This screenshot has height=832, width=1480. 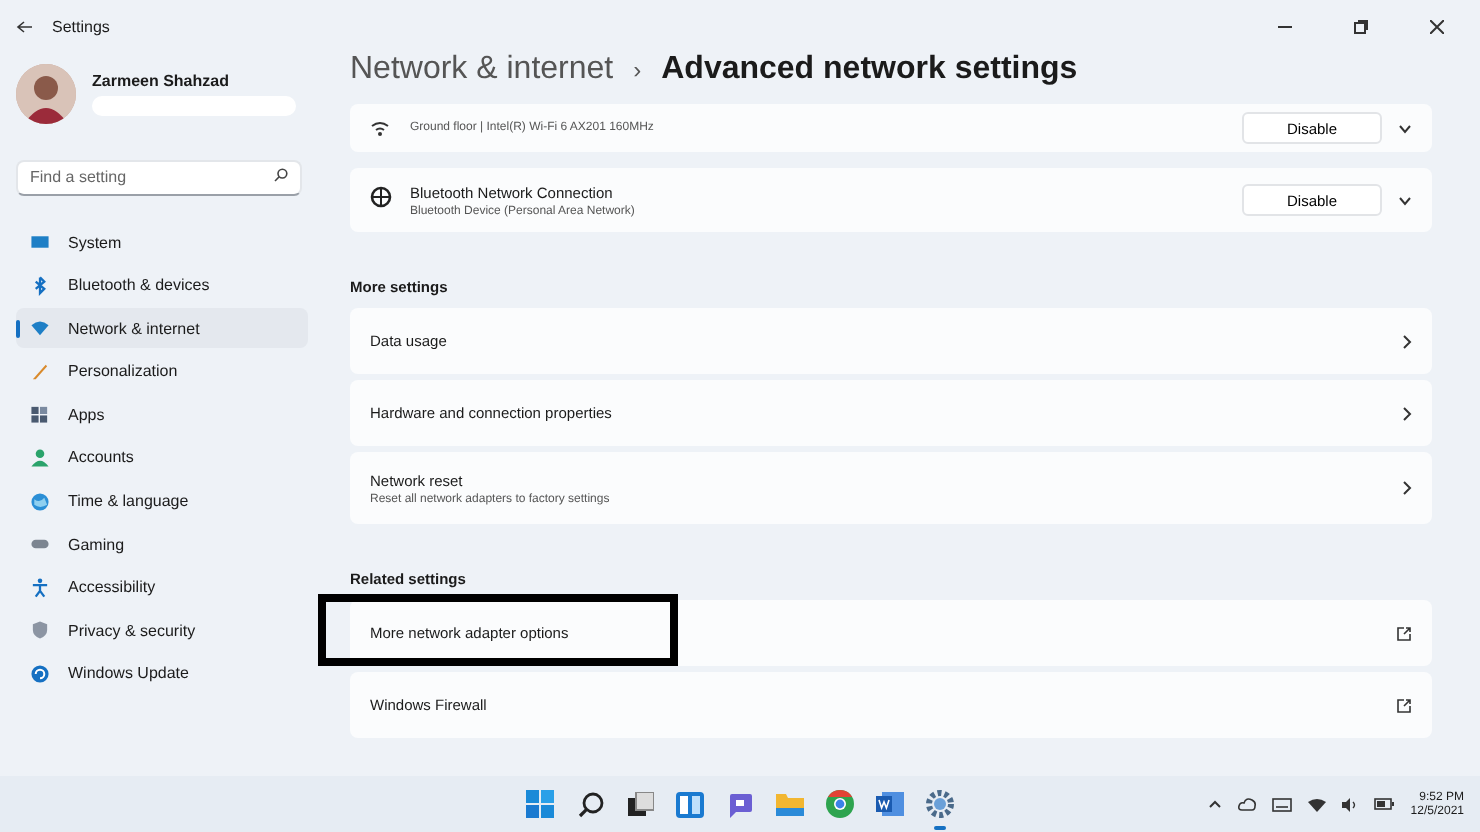 I want to click on sidebar-item: Accessibility, so click(x=162, y=587).